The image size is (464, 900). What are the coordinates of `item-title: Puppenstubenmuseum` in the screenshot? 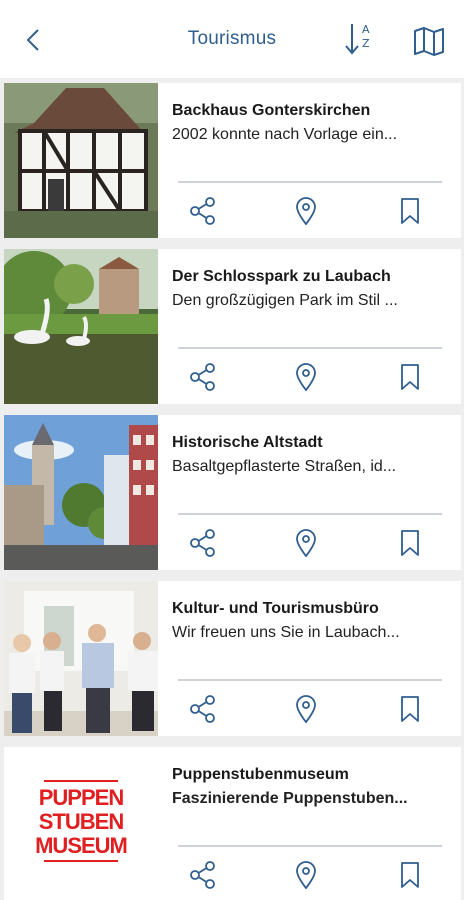 It's located at (260, 774).